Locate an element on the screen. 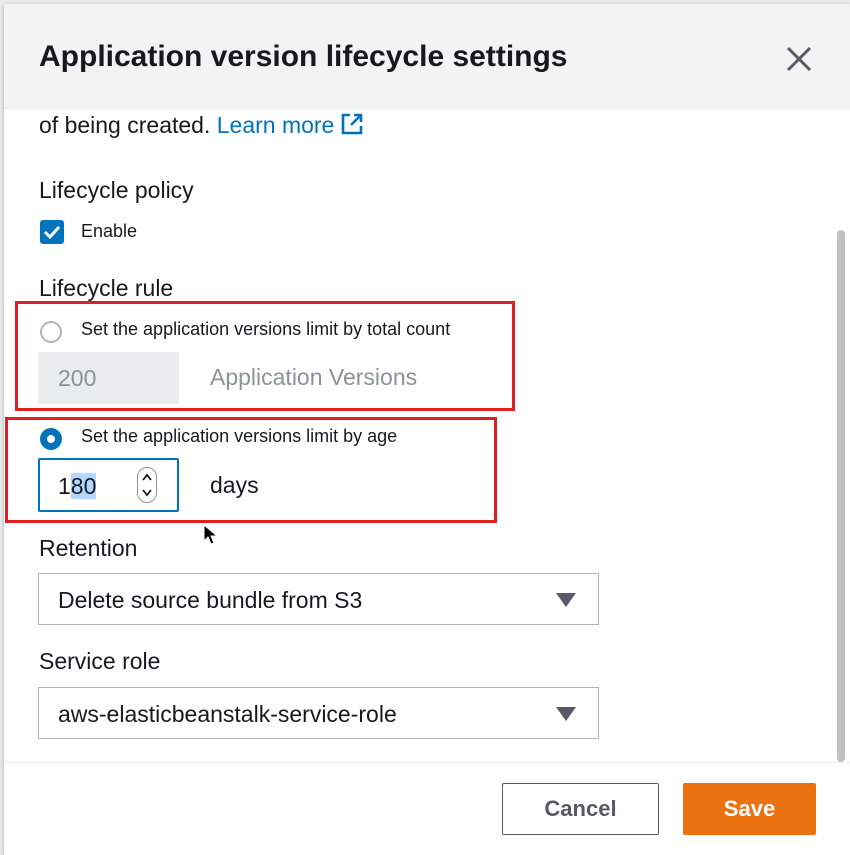 This screenshot has width=850, height=855. close-button is located at coordinates (799, 59).